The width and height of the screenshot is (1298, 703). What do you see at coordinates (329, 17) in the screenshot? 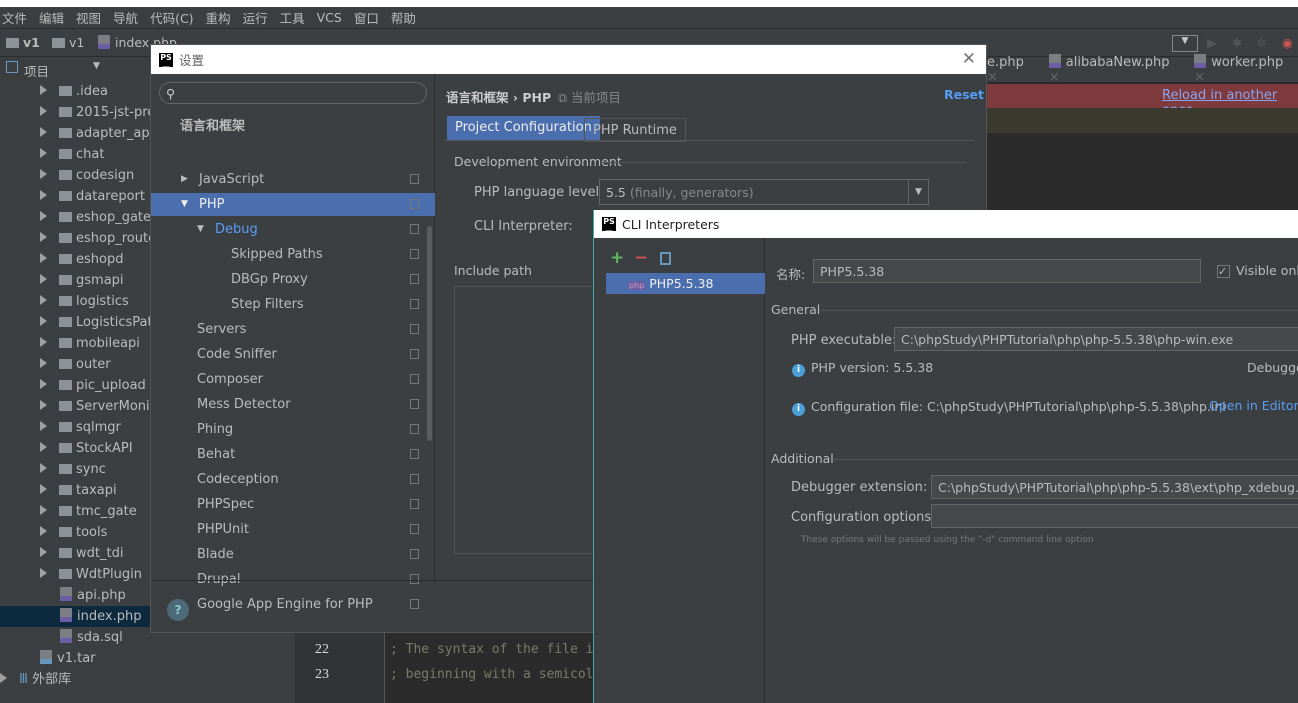
I see `menu-item: VCS` at bounding box center [329, 17].